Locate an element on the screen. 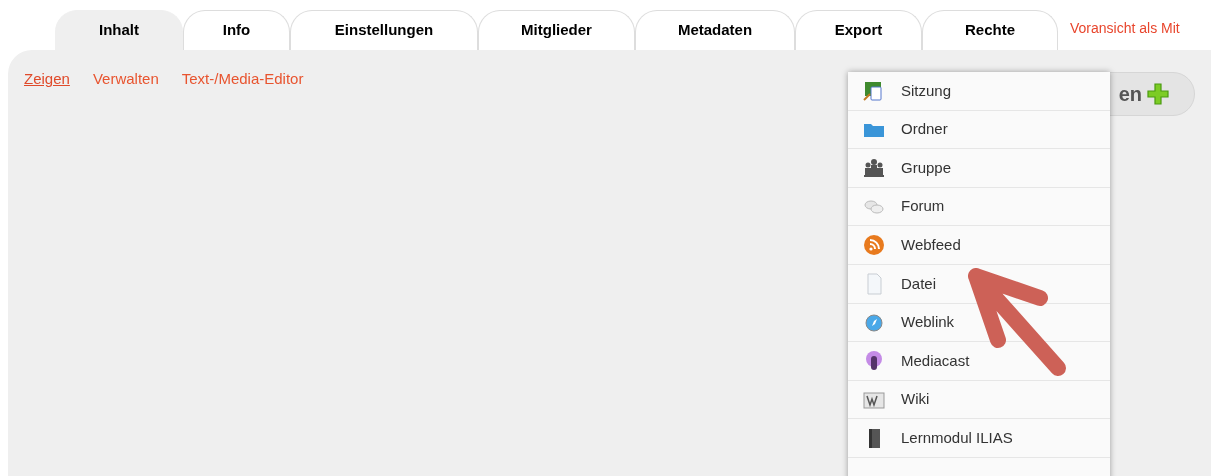 The image size is (1227, 476). tab: Info is located at coordinates (236, 30).